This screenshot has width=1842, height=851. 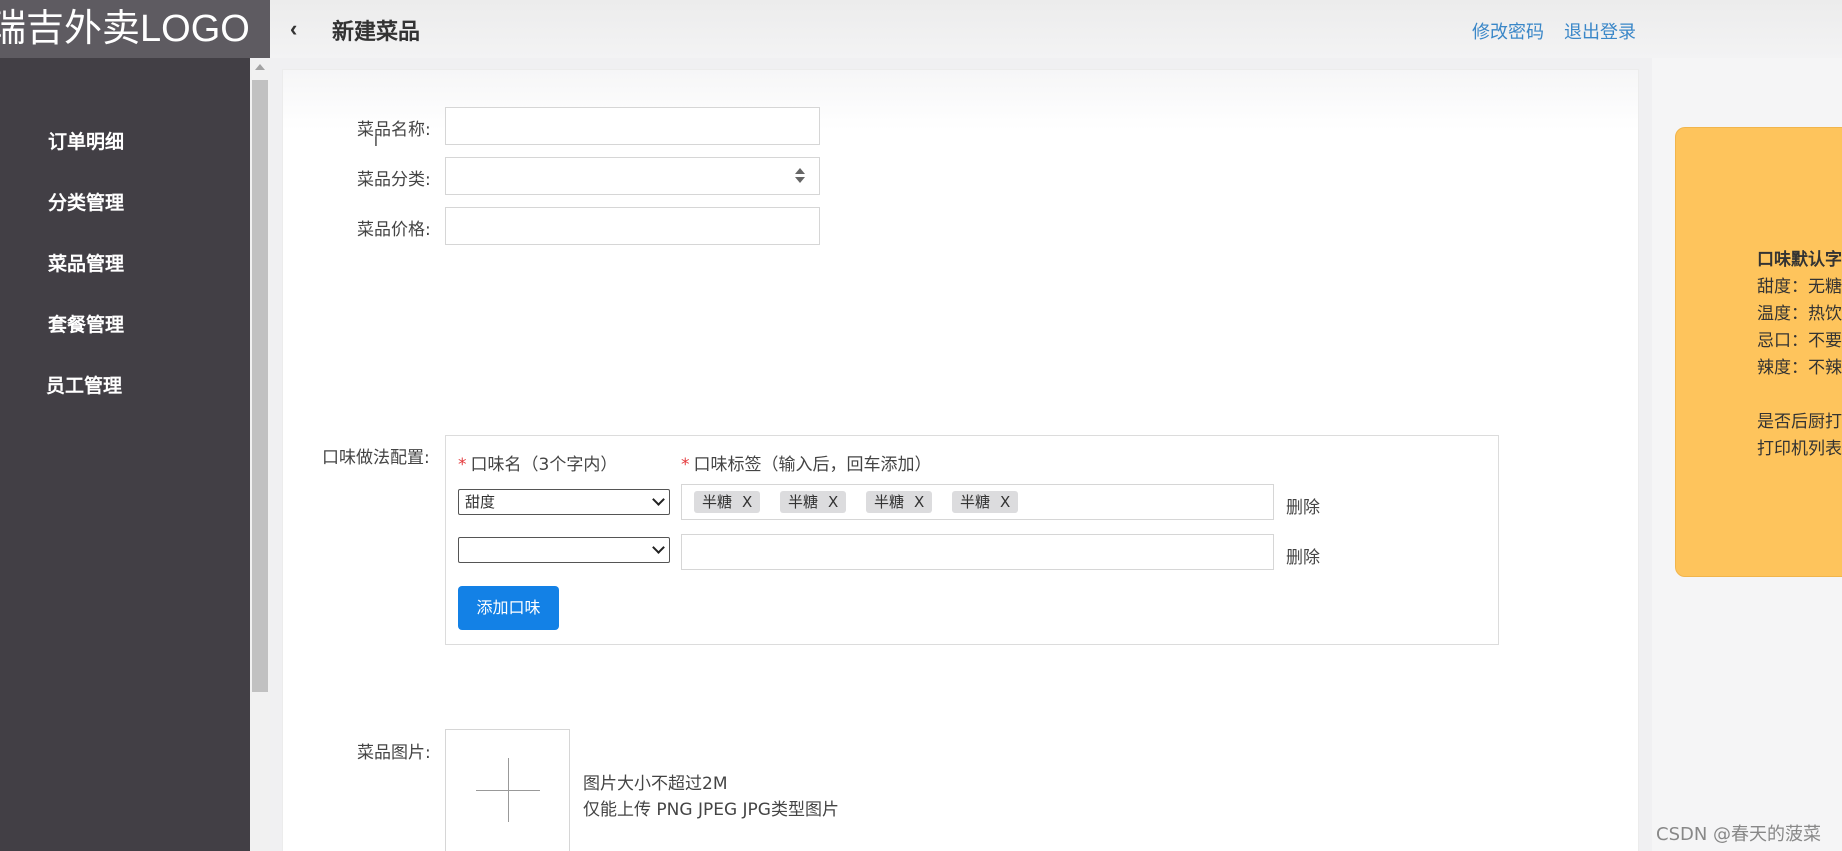 What do you see at coordinates (86, 262) in the screenshot?
I see `sidebar-item-dishes: 菜品管理` at bounding box center [86, 262].